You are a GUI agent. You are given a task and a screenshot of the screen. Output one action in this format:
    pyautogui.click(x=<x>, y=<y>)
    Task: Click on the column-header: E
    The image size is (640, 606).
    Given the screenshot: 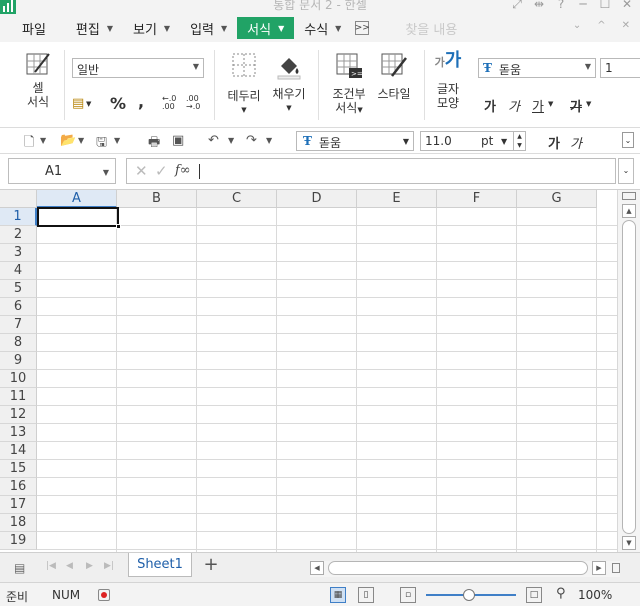 What is the action you would take?
    pyautogui.click(x=397, y=199)
    